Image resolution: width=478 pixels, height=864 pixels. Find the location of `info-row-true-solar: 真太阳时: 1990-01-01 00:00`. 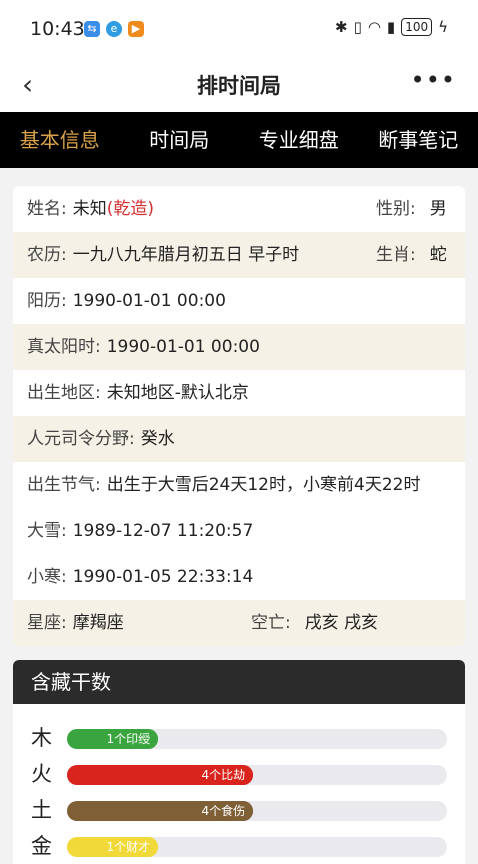

info-row-true-solar: 真太阳时: 1990-01-01 00:00 is located at coordinates (239, 347).